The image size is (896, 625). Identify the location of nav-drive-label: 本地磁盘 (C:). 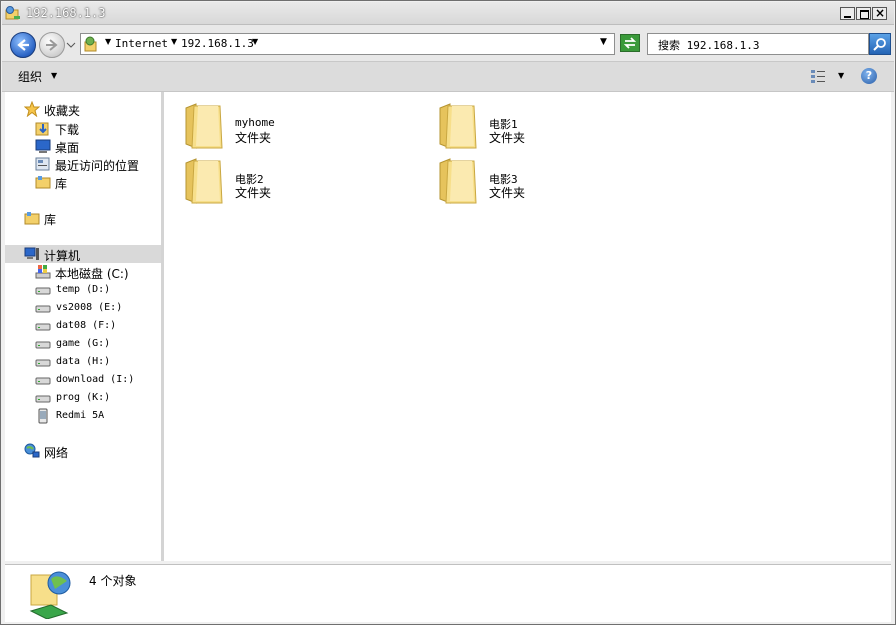
(92, 274).